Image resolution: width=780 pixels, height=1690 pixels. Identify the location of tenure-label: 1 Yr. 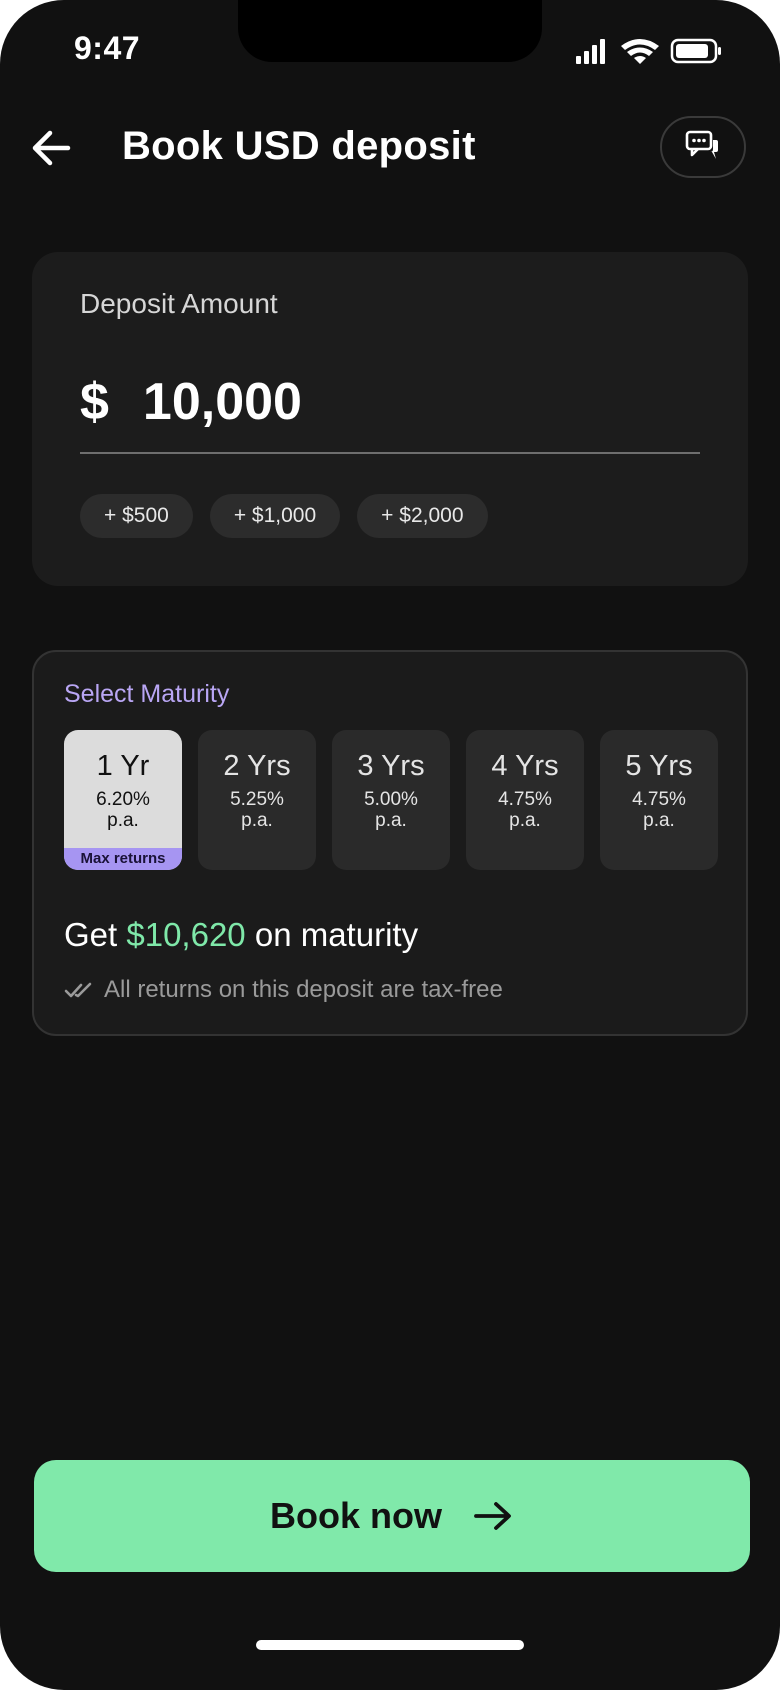
(123, 766).